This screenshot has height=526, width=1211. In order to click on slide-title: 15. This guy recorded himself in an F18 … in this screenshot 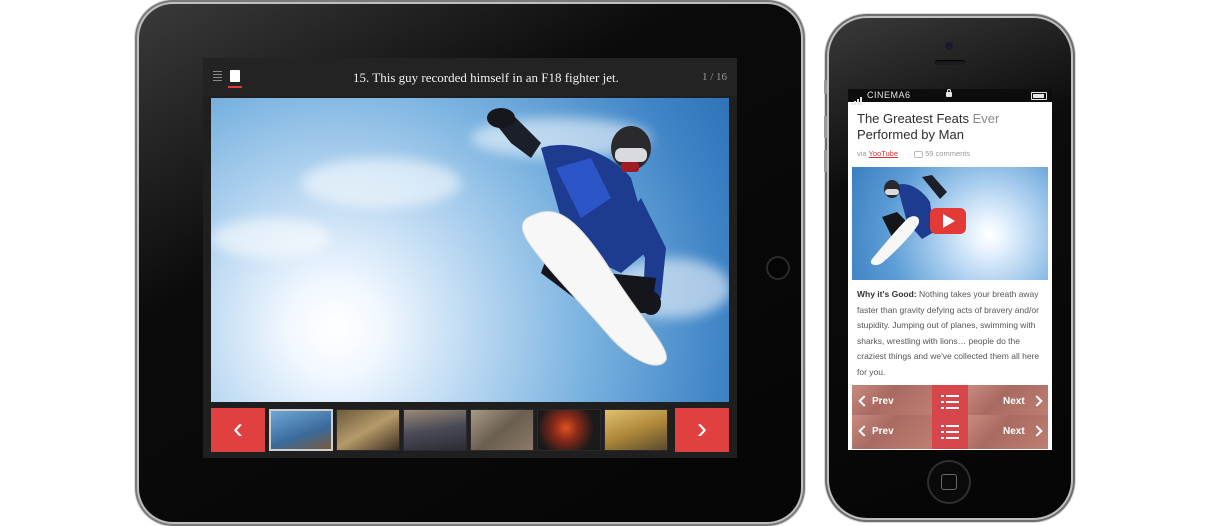, I will do `click(486, 77)`.